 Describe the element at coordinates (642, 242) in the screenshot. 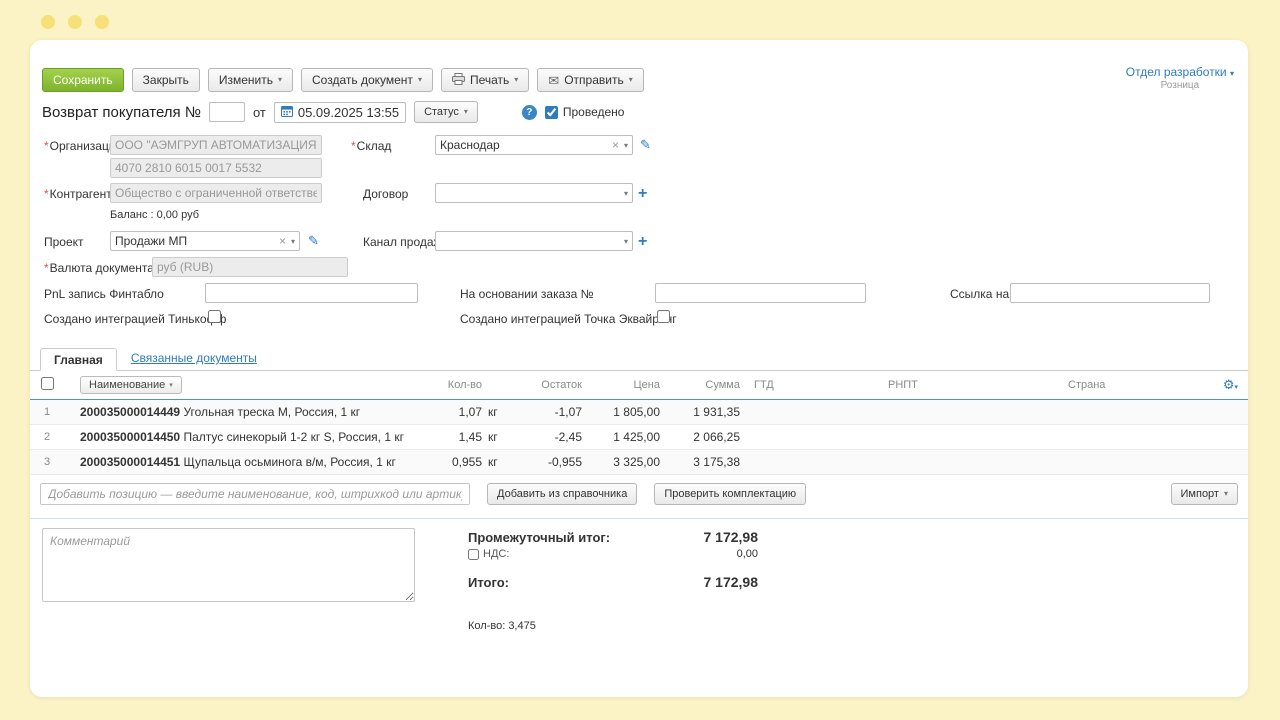

I see `add-sales-channel-plus-icon: +` at that location.